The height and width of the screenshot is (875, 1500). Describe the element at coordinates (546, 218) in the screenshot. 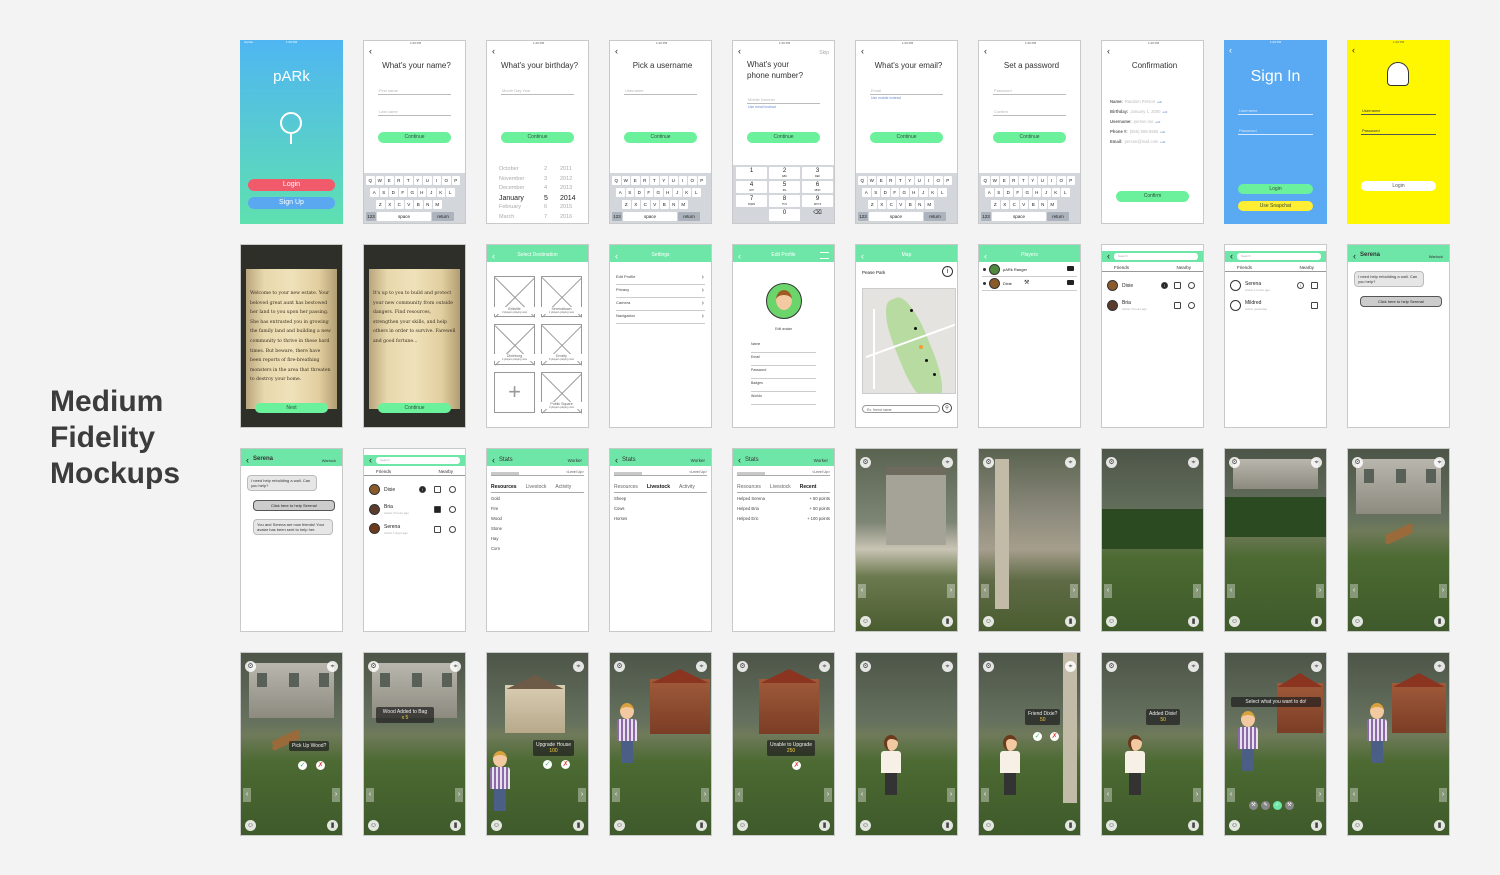

I see `picker-option: 7` at that location.